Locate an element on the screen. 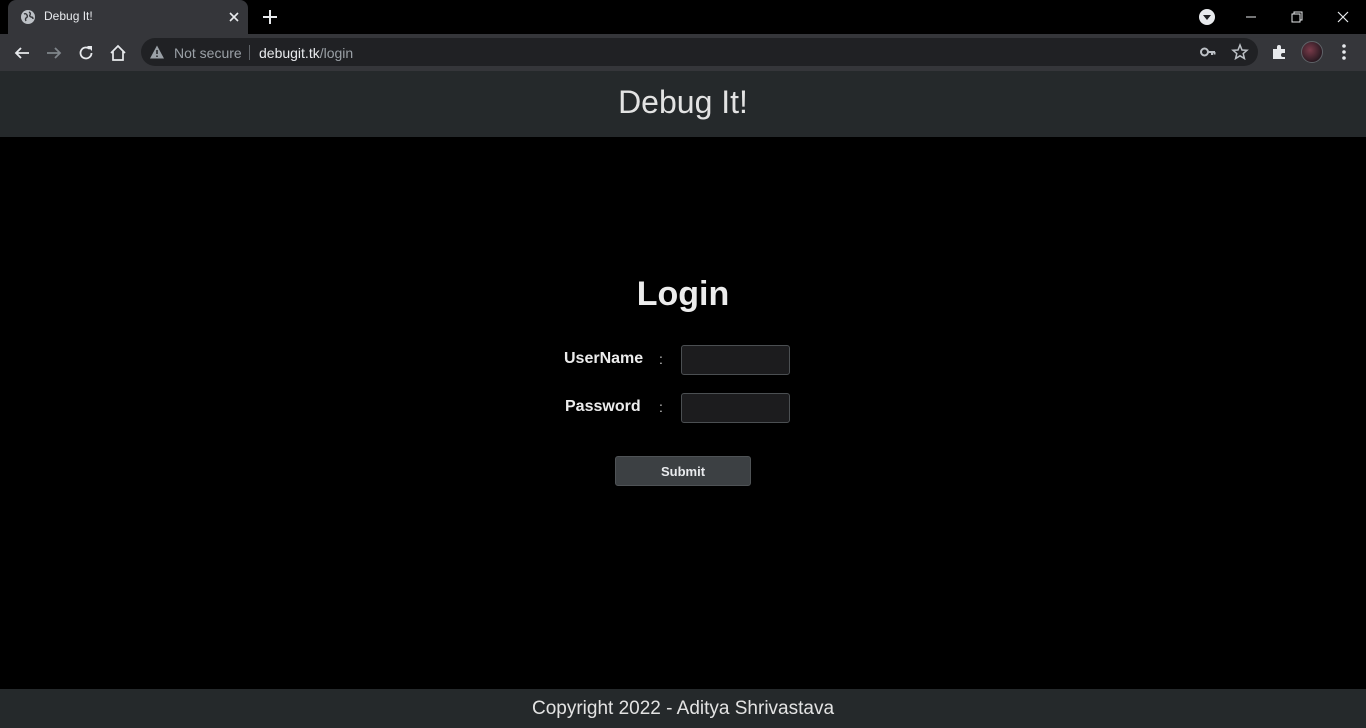 Image resolution: width=1366 pixels, height=728 pixels. password-label: Password is located at coordinates (603, 406).